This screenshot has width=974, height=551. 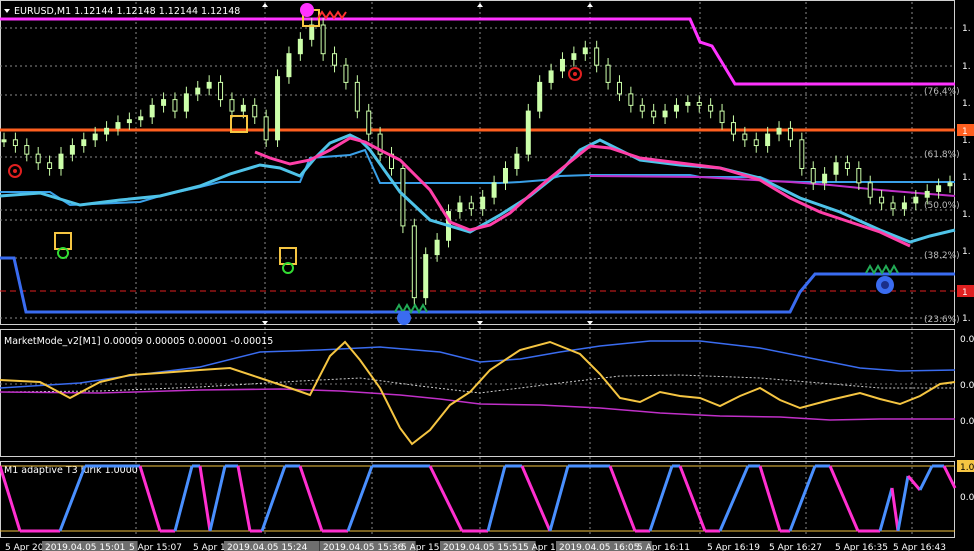 I want to click on fib-label: (76.4%), so click(x=942, y=92).